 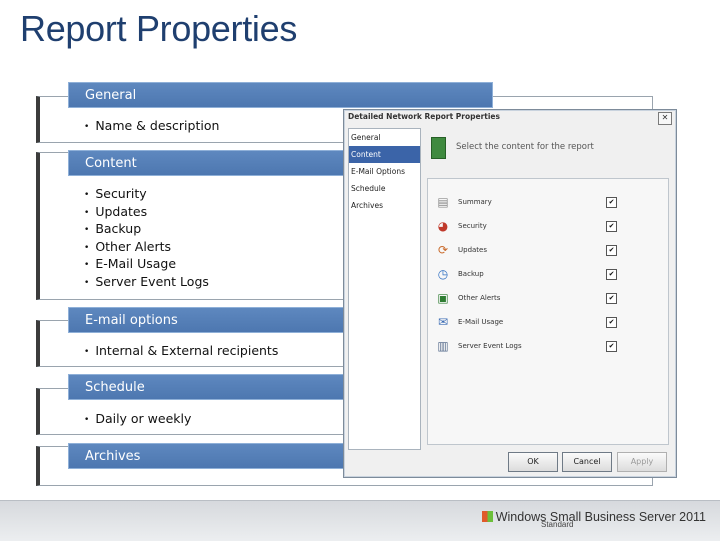 What do you see at coordinates (443, 226) in the screenshot?
I see `security-icon: ◕` at bounding box center [443, 226].